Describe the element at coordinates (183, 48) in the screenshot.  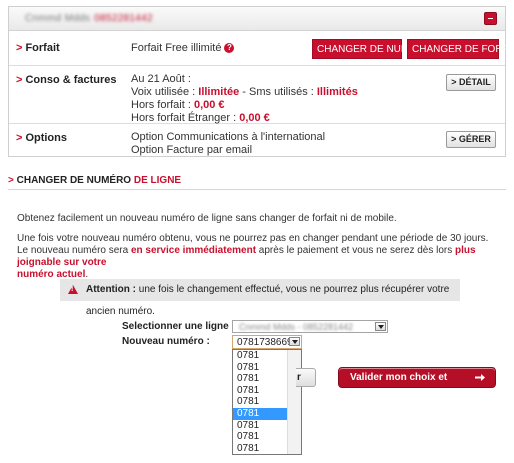
I see `forfait-value: Forfait Free illimité?` at that location.